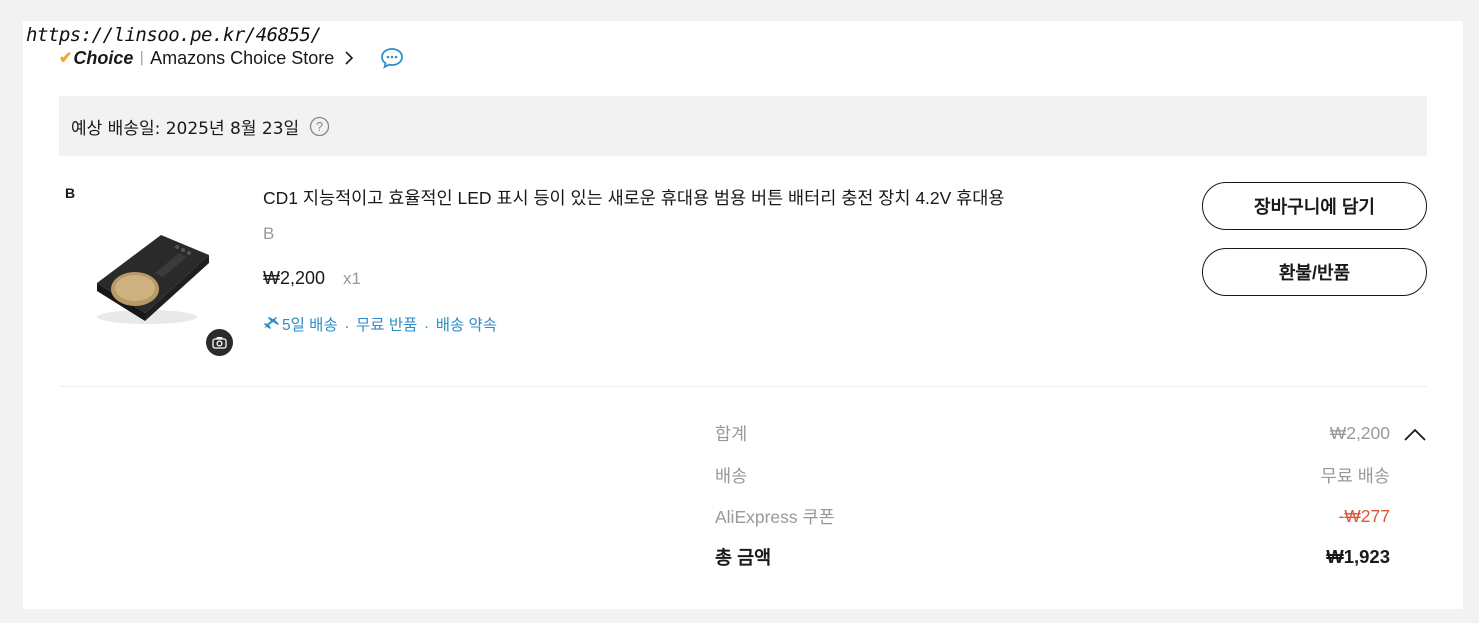  Describe the element at coordinates (743, 557) in the screenshot. I see `total-label: 총 금액` at that location.